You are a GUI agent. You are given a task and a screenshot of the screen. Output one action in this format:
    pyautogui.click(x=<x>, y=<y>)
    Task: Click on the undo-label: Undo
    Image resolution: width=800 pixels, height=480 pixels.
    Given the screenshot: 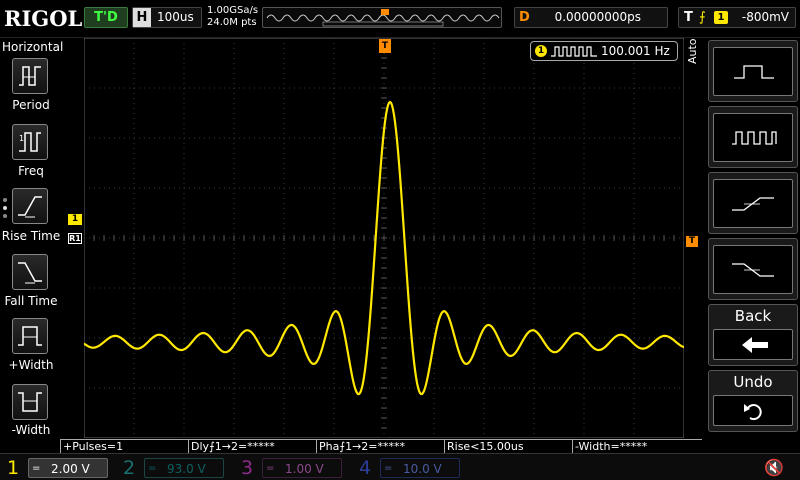 What is the action you would take?
    pyautogui.click(x=753, y=382)
    